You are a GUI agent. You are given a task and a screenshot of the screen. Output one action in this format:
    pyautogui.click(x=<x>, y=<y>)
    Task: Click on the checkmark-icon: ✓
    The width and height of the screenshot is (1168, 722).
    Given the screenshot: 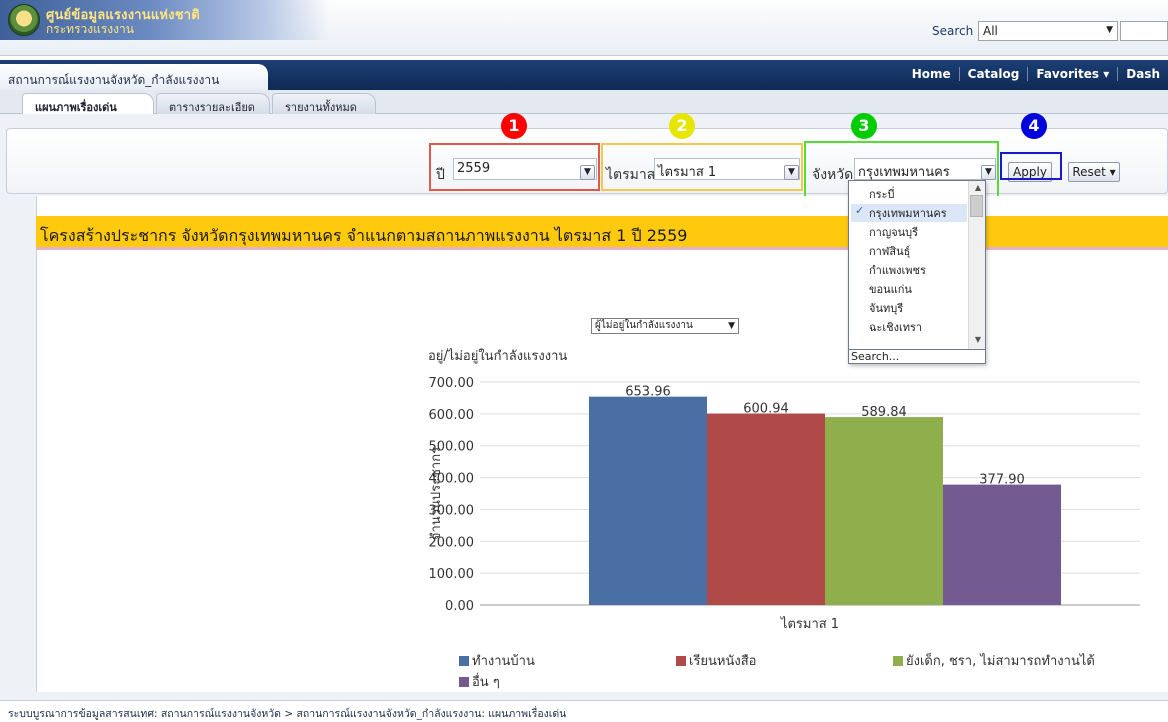 What is the action you would take?
    pyautogui.click(x=860, y=210)
    